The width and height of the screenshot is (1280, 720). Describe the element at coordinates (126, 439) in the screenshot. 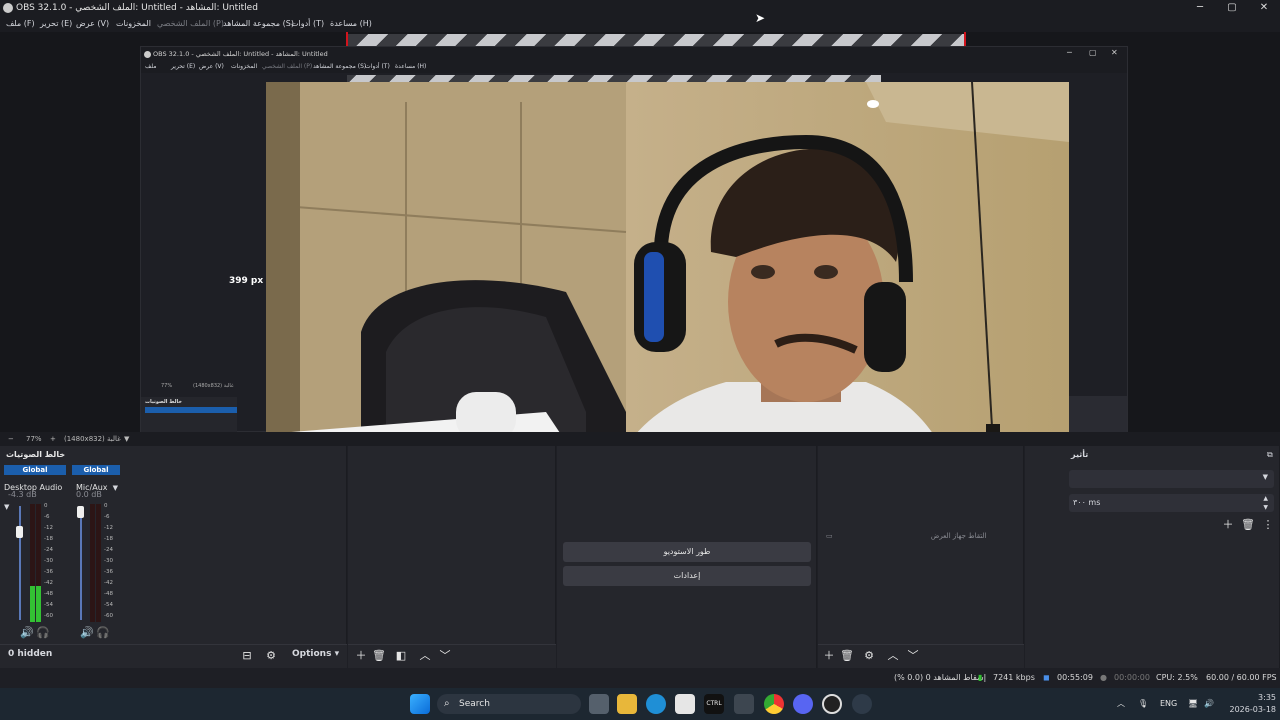

I see `zoom-dropdown-icon: ▼` at that location.